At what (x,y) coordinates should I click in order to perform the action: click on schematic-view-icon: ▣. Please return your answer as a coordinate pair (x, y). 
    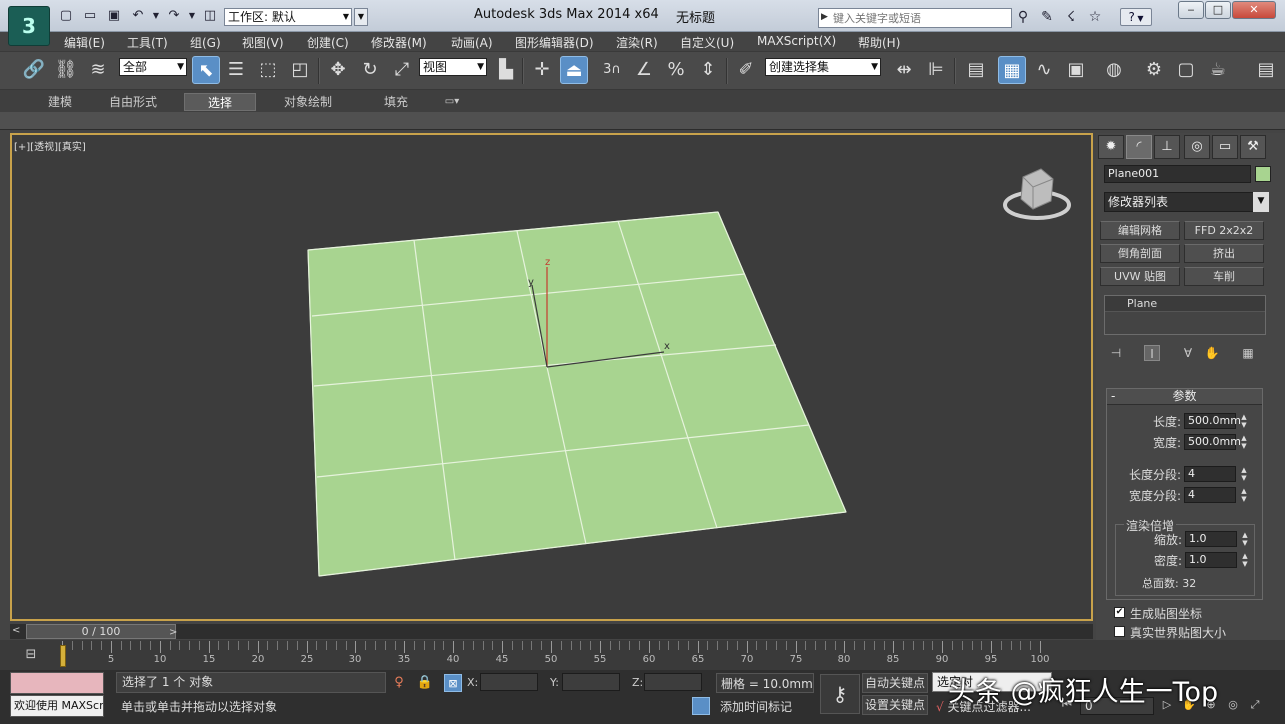
    Looking at the image, I should click on (1076, 70).